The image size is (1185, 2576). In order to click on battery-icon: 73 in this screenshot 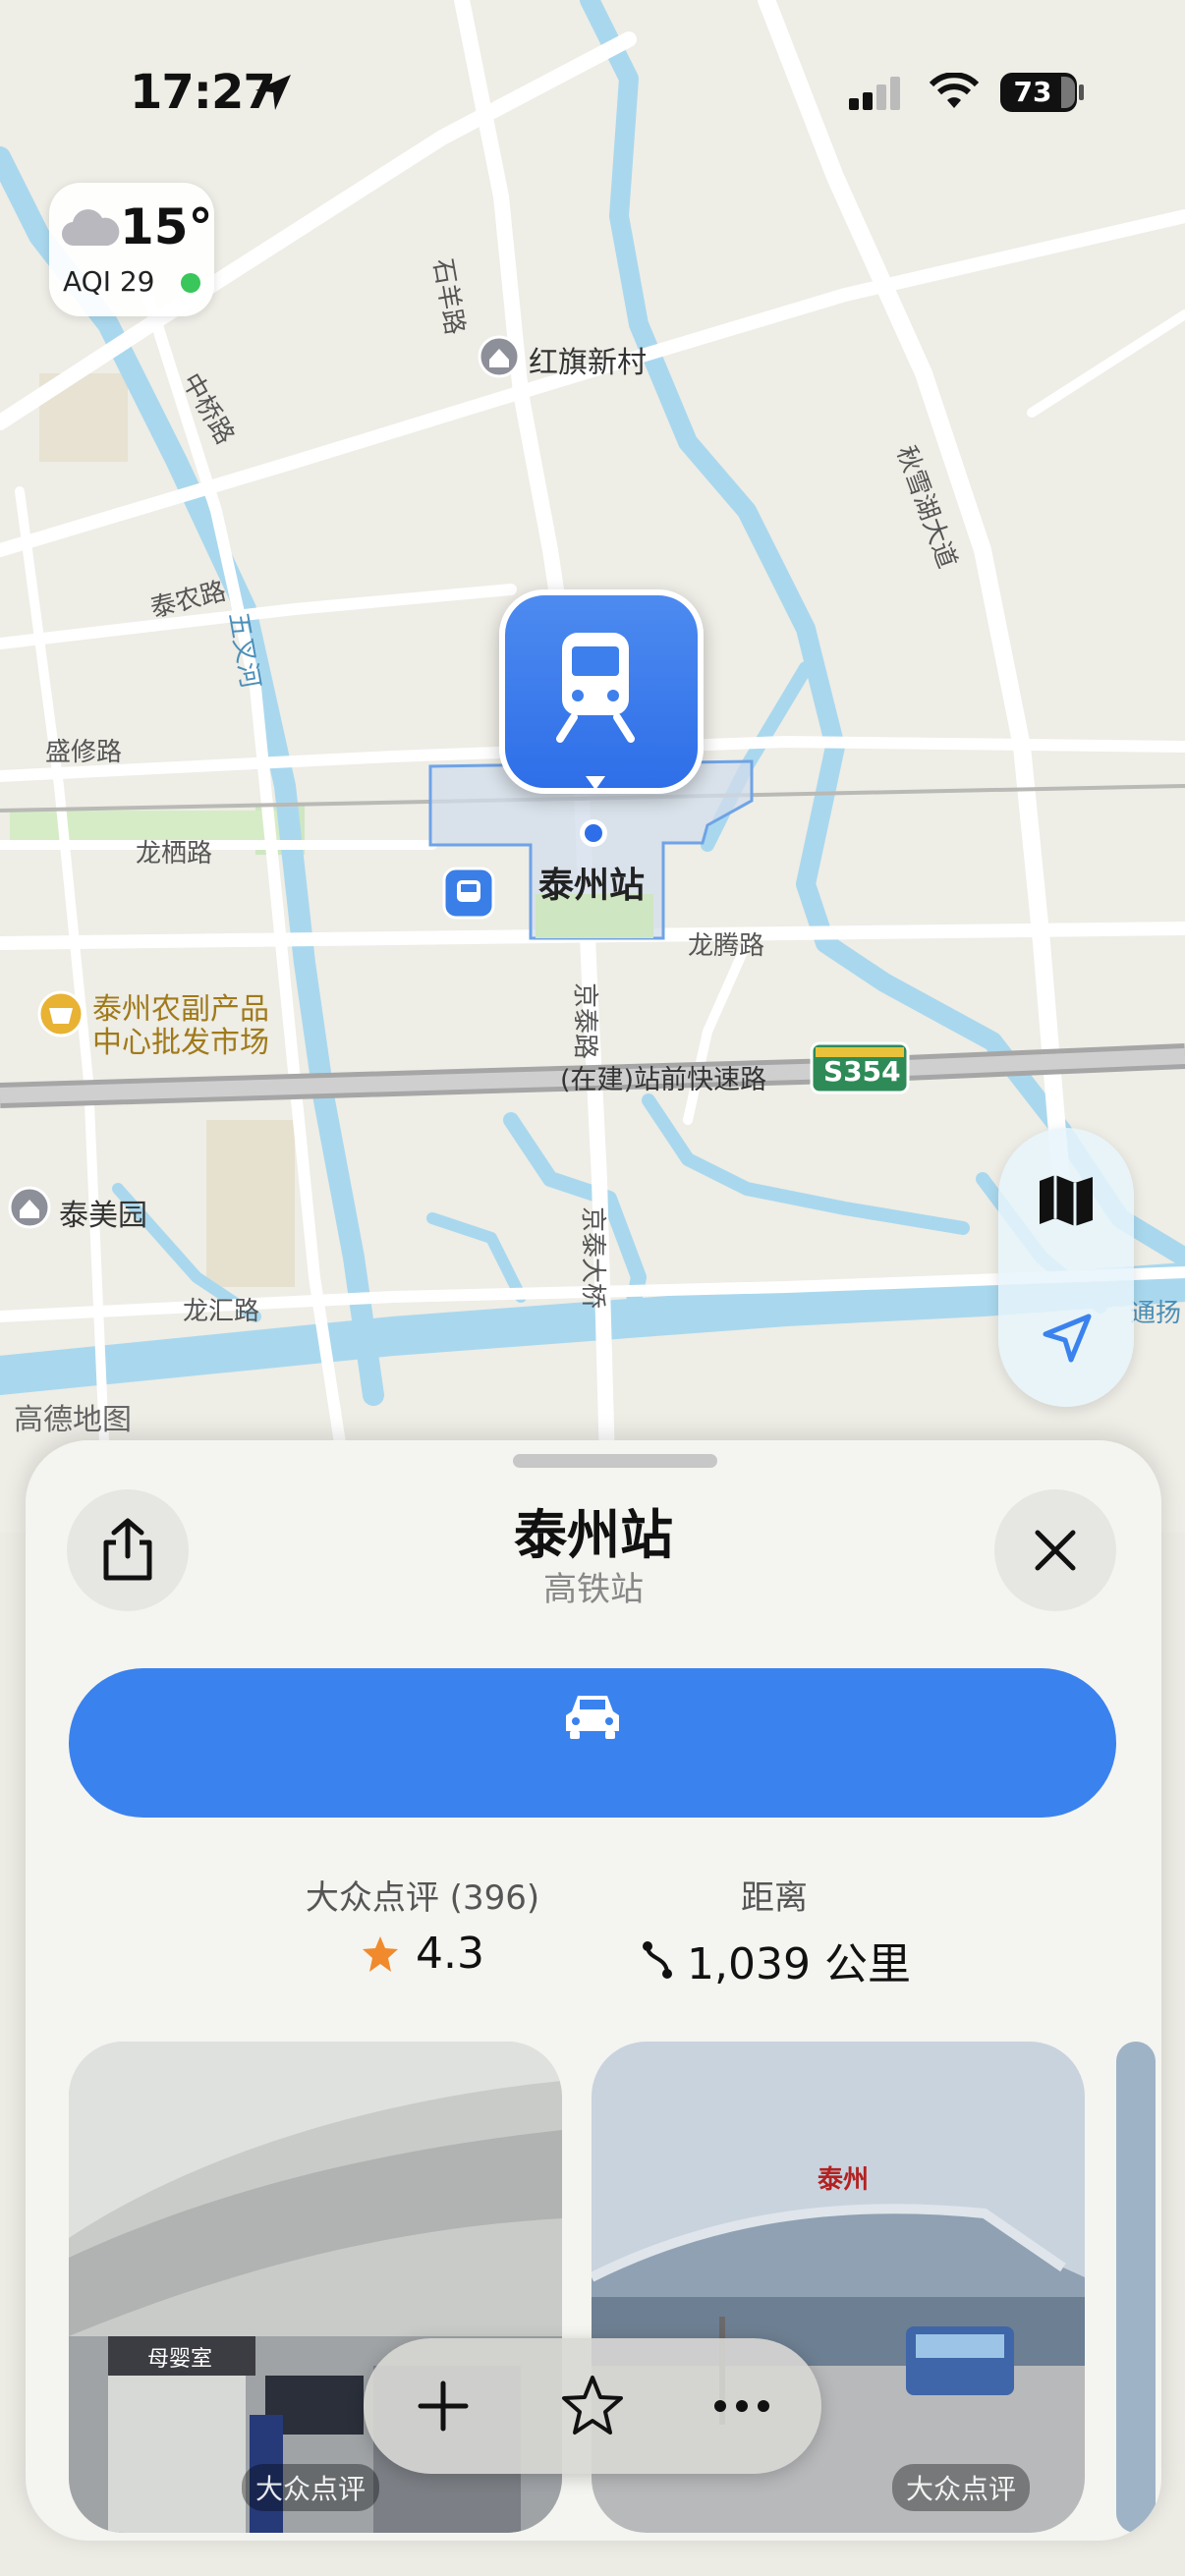, I will do `click(1038, 92)`.